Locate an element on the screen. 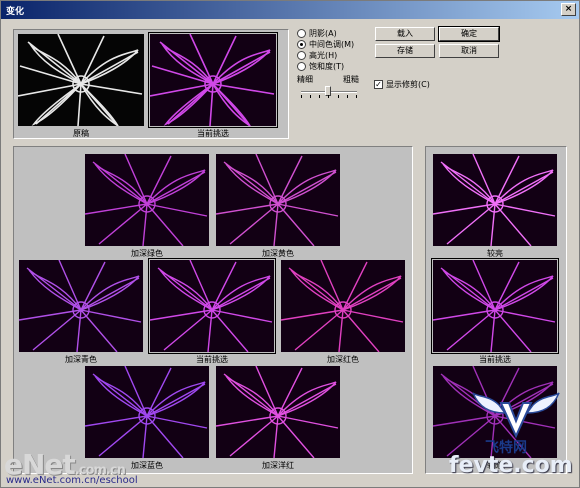 The image size is (580, 488). coarse-label: 粗糙 is located at coordinates (351, 79).